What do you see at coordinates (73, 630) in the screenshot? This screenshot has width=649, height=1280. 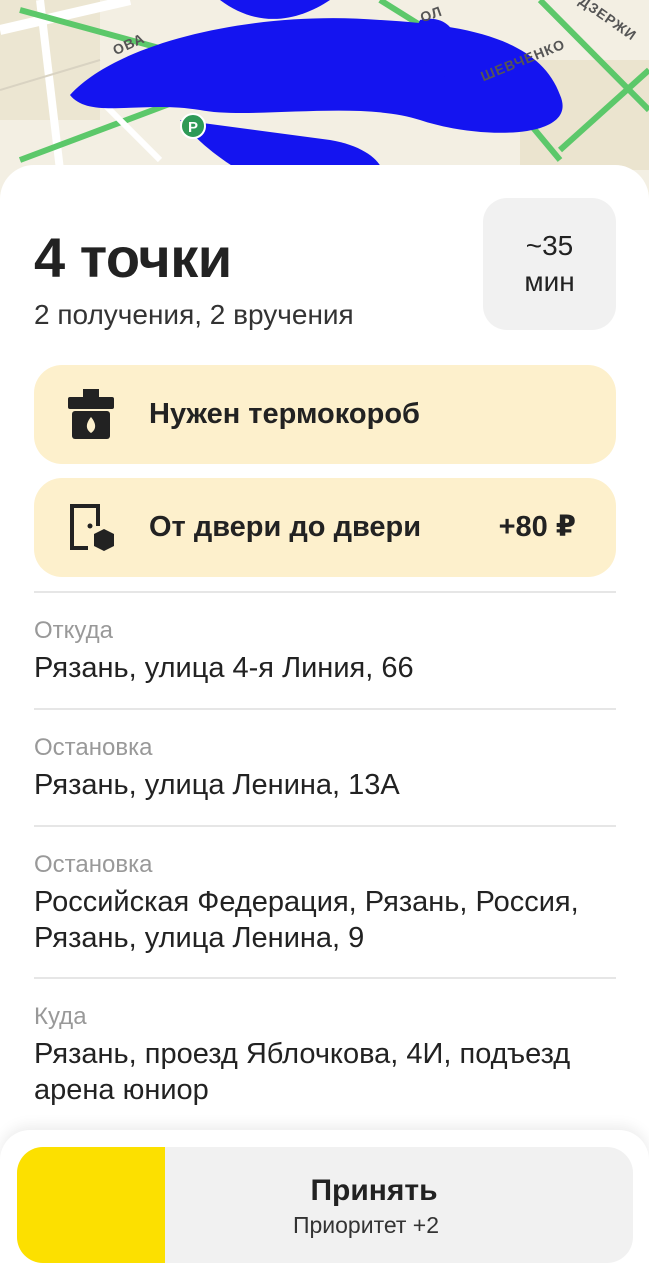 I see `route-point-kind: Откуда` at bounding box center [73, 630].